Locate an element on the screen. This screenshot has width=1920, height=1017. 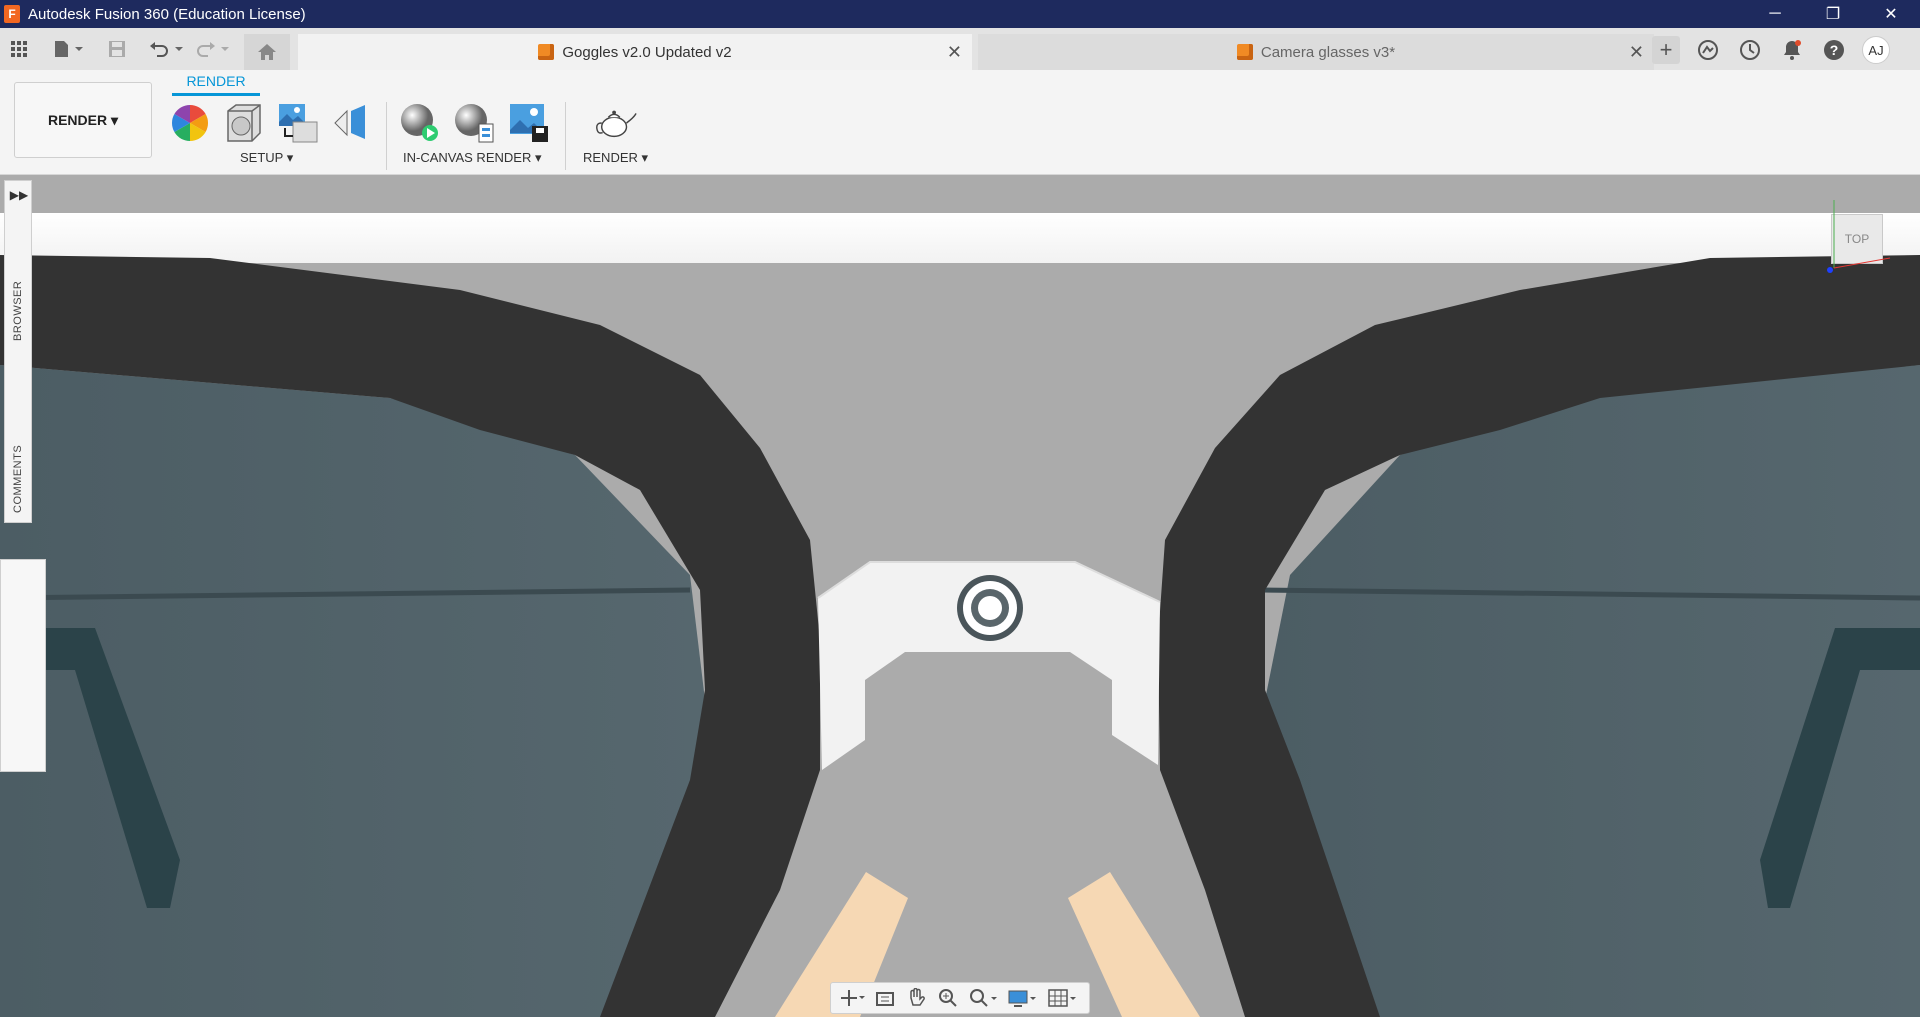
grid-snaps-icon is located at coordinates (1063, 998).